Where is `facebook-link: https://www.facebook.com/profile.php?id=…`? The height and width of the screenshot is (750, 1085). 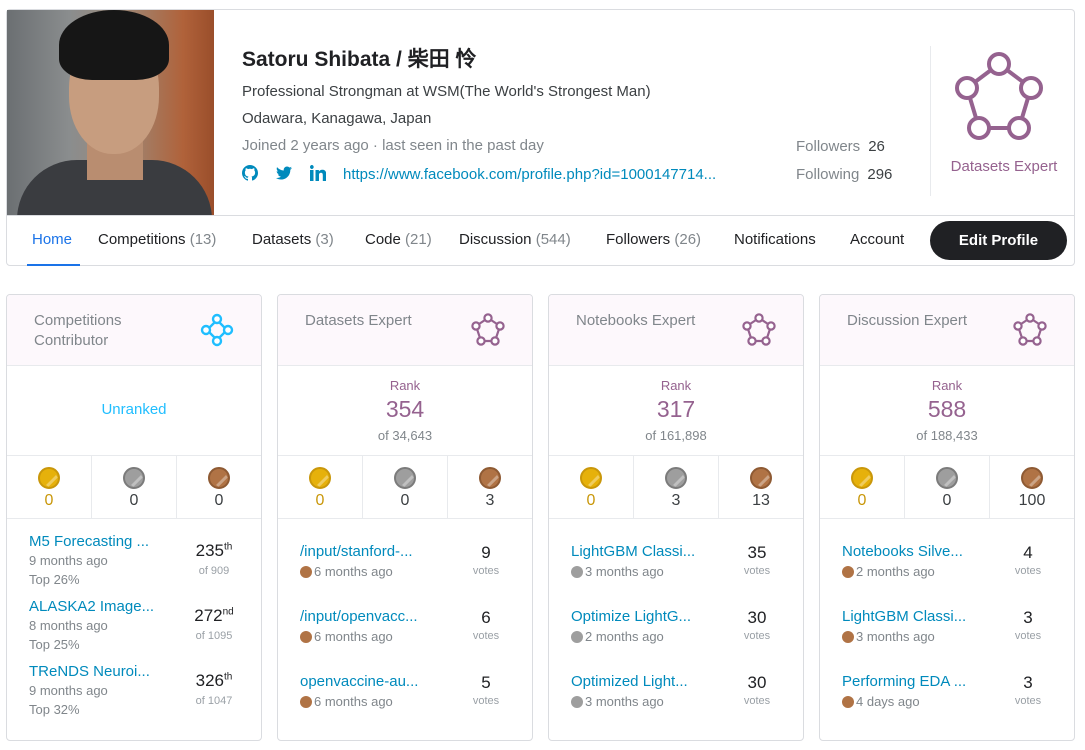
facebook-link: https://www.facebook.com/profile.php?id=… is located at coordinates (558, 174).